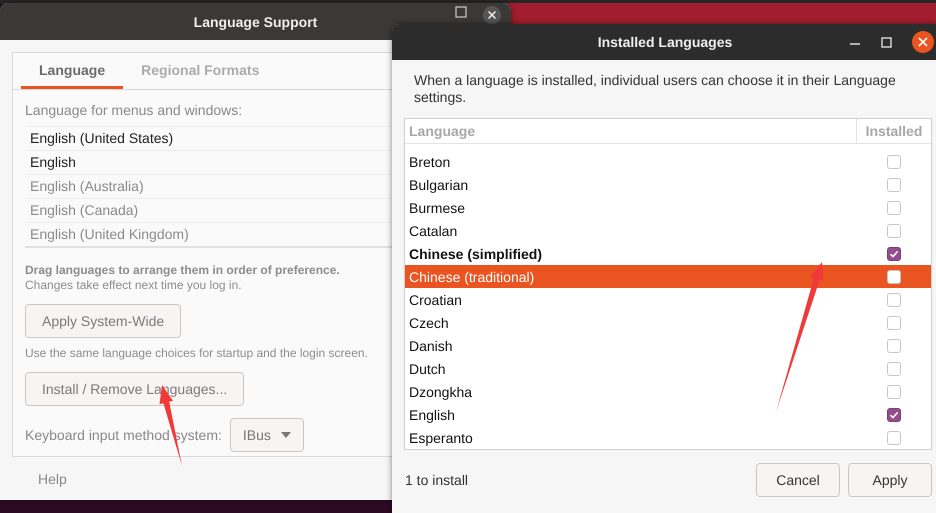  What do you see at coordinates (133, 111) in the screenshot?
I see `list-label: Language for menus and windows:` at bounding box center [133, 111].